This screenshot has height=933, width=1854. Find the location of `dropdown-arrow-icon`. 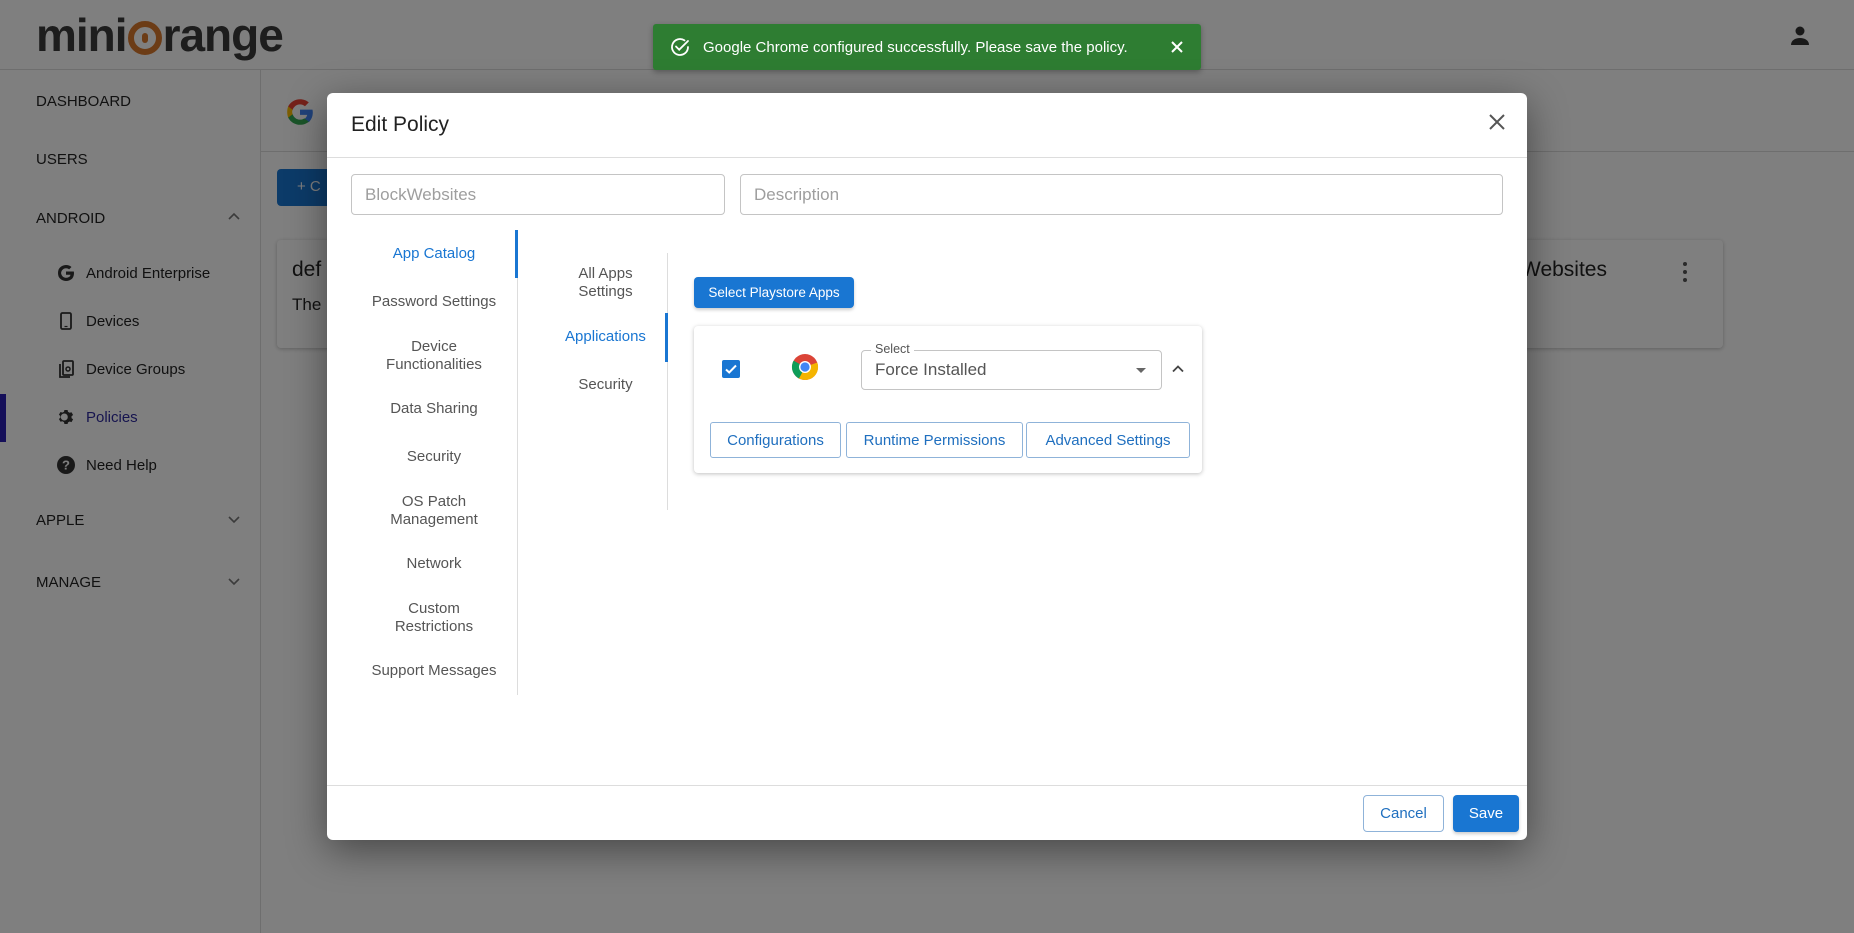

dropdown-arrow-icon is located at coordinates (1141, 370).